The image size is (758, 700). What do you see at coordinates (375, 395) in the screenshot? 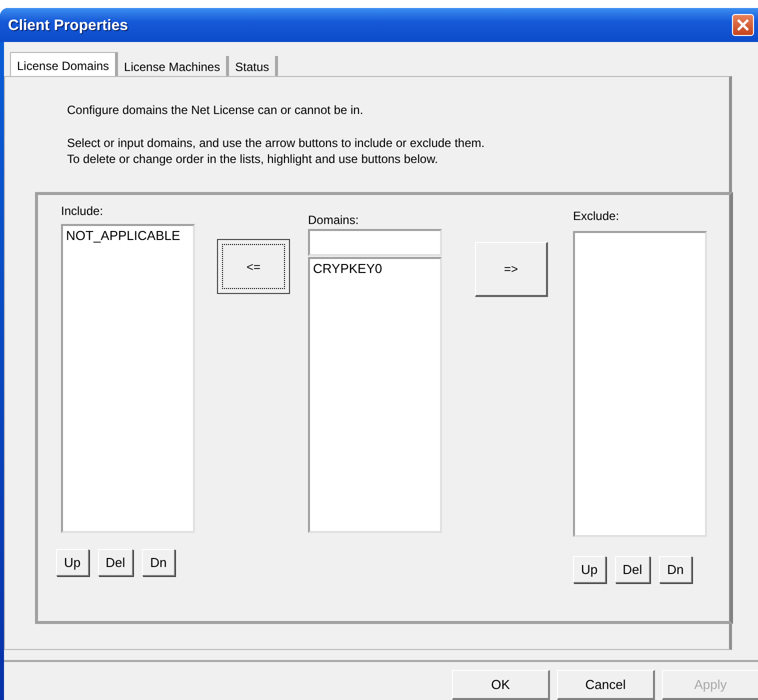
I see `domains-list: CRYPKEY0` at bounding box center [375, 395].